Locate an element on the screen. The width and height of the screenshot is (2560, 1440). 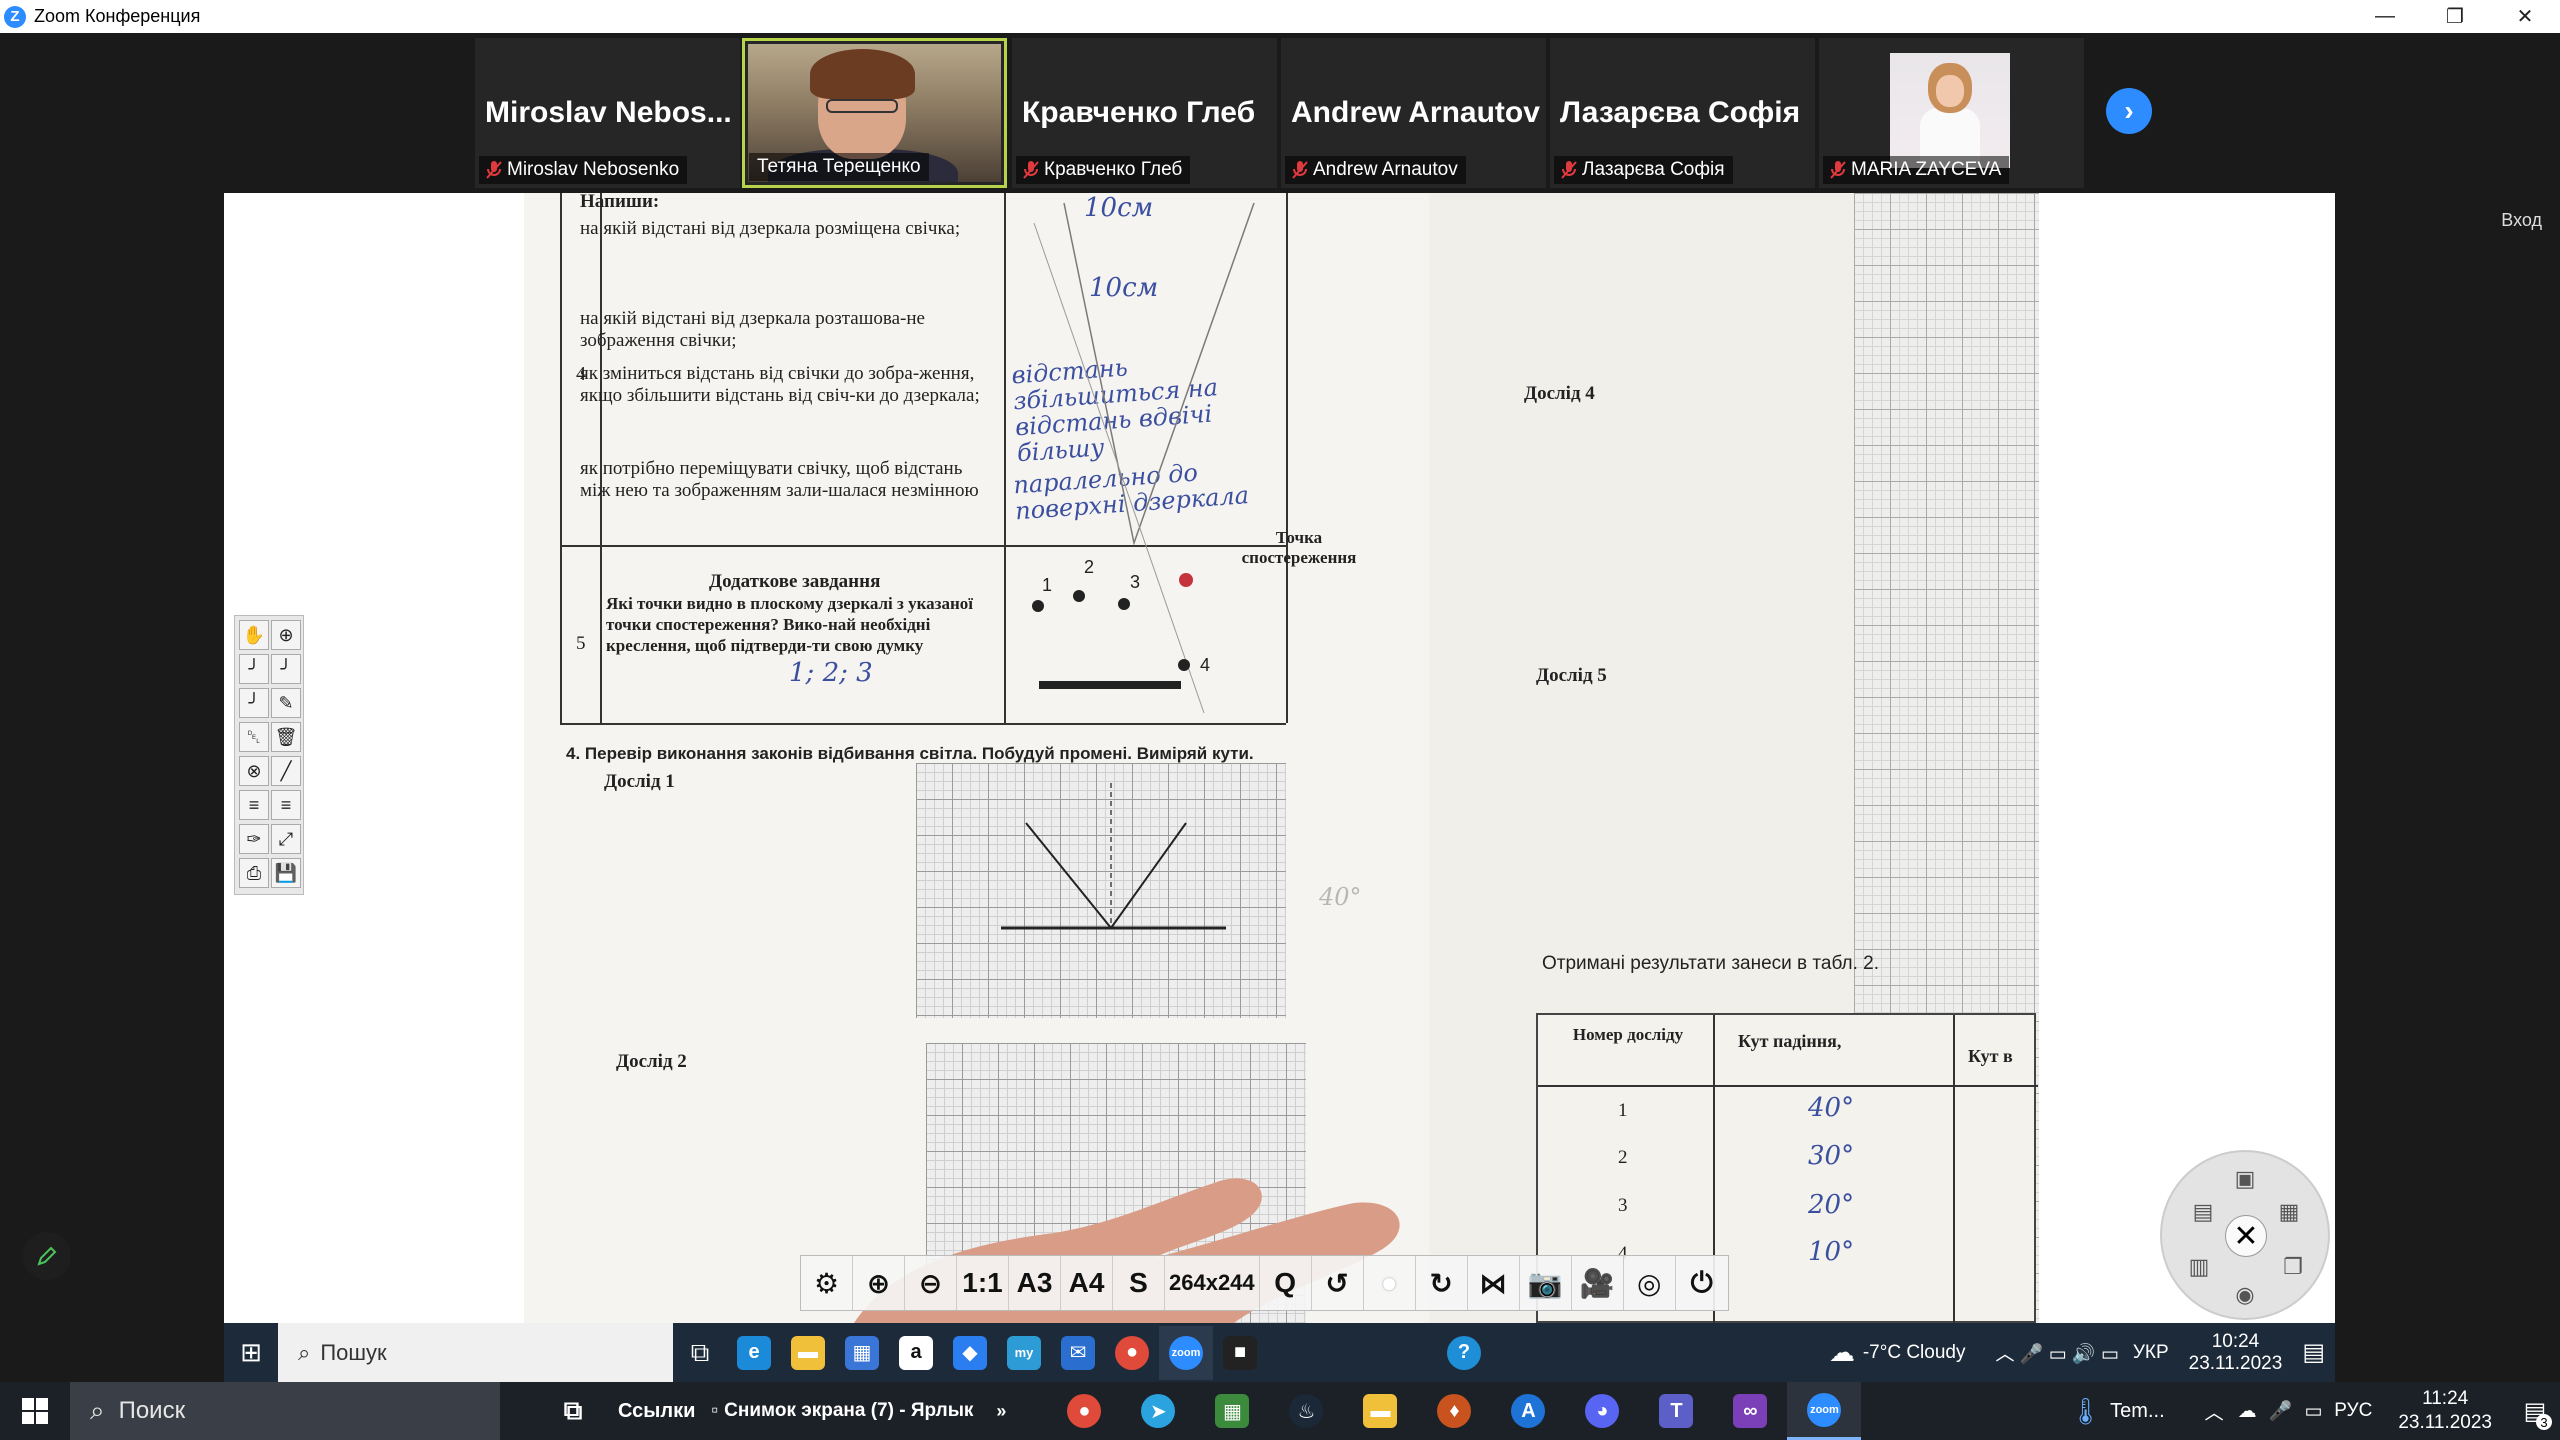
store-icon: ▦ is located at coordinates (862, 1353).